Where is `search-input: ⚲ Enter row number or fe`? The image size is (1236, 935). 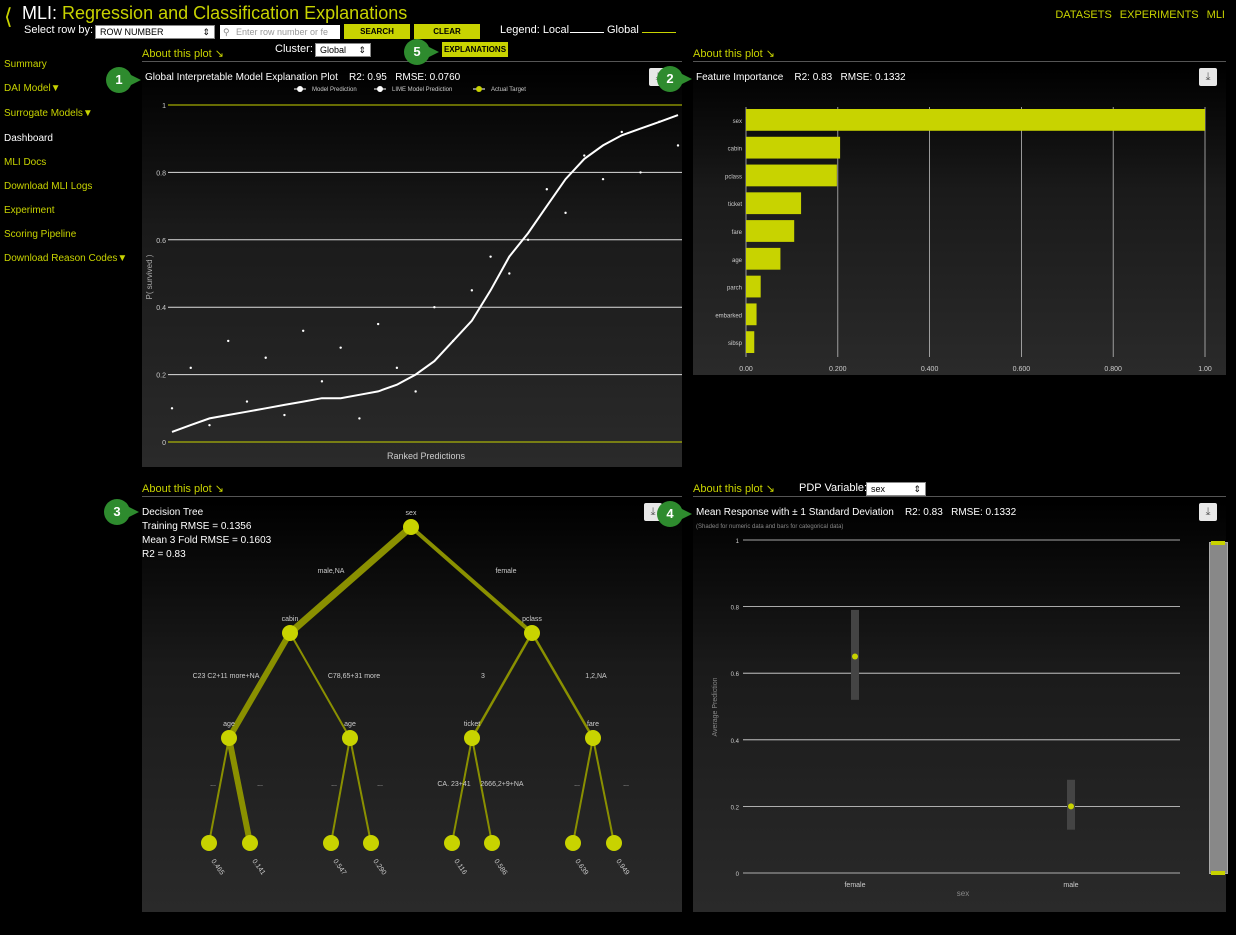 search-input: ⚲ Enter row number or fe is located at coordinates (280, 32).